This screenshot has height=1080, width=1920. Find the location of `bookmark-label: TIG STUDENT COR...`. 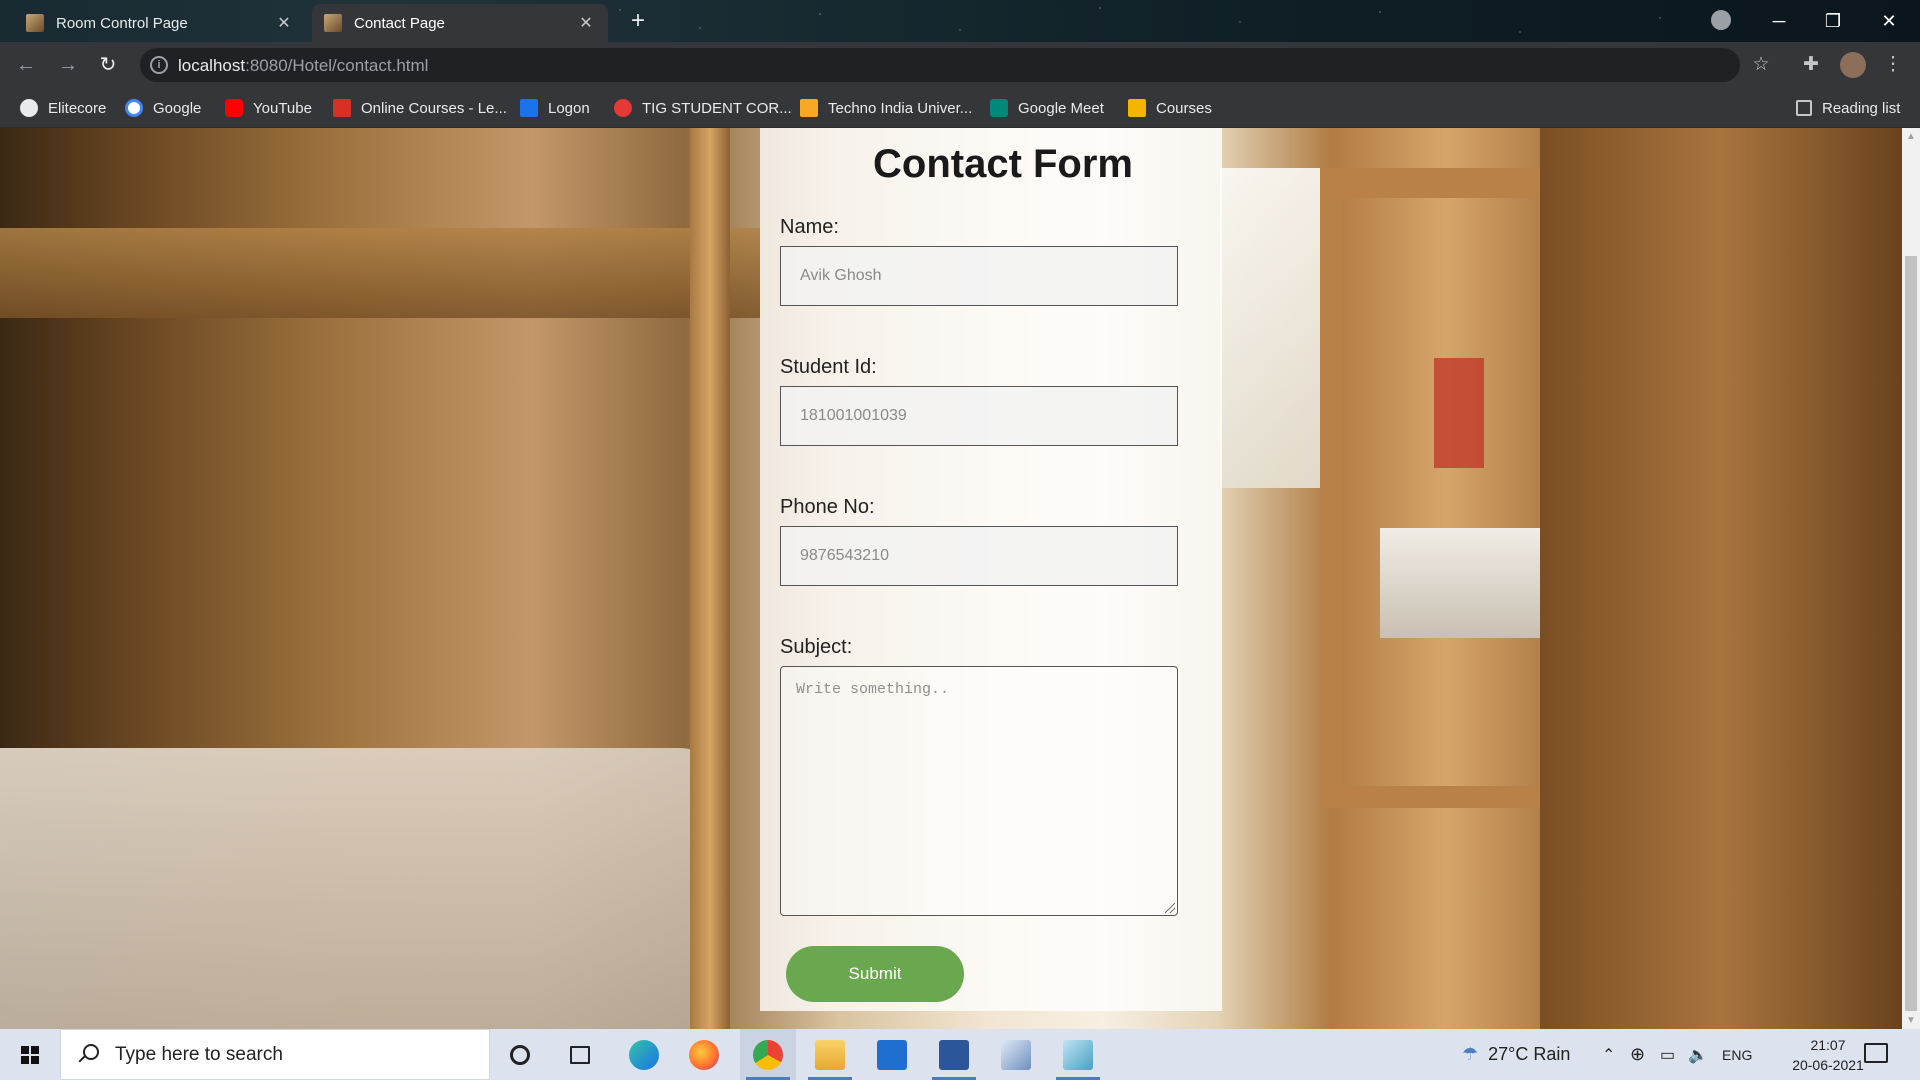

bookmark-label: TIG STUDENT COR... is located at coordinates (717, 108).